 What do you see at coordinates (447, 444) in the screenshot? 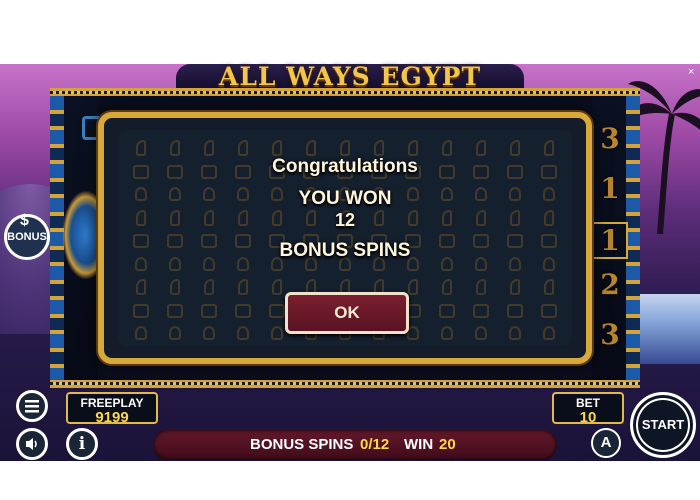
I see `win-value: 20` at bounding box center [447, 444].